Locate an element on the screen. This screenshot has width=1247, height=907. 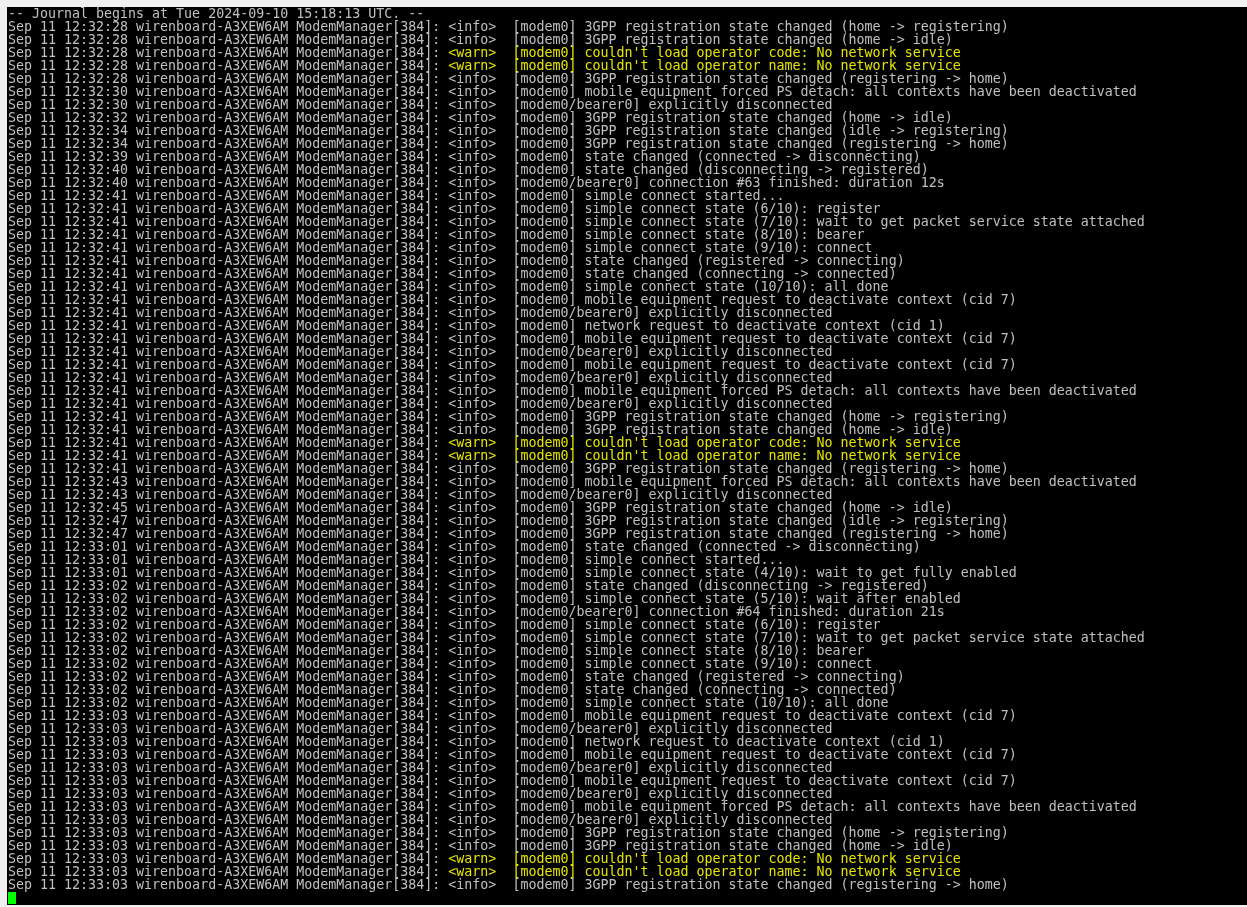
log-line: Sep 11 12:32:40 wirenboard-A3XEW6AM ModemManager[384]: <info> [modem0] state changed (disconnecting -> registered) is located at coordinates (468, 169).